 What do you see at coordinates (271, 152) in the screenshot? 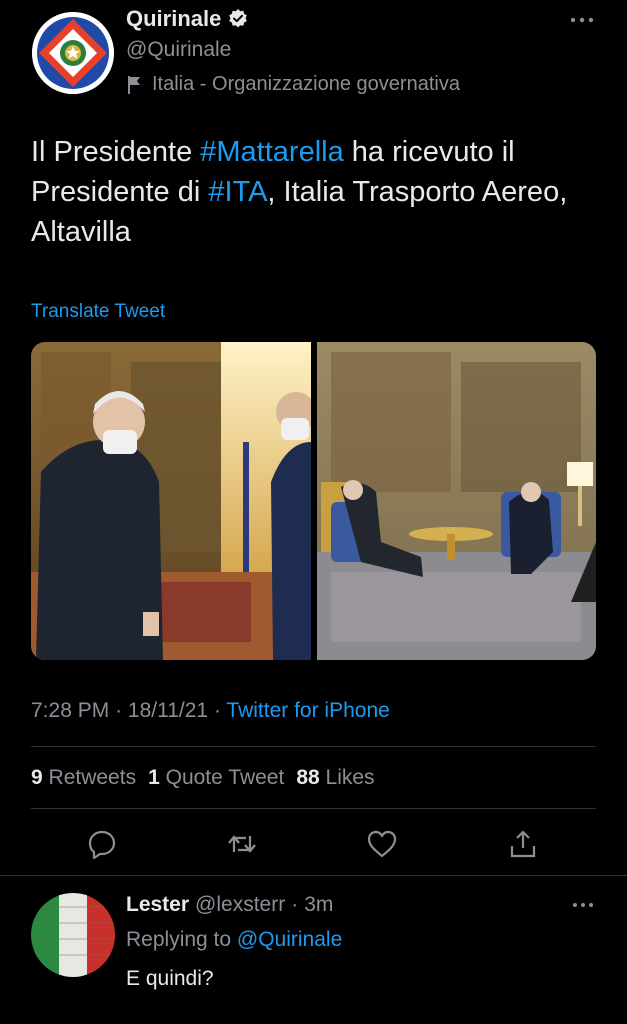
I see `hashtag-link: #Mattarella` at bounding box center [271, 152].